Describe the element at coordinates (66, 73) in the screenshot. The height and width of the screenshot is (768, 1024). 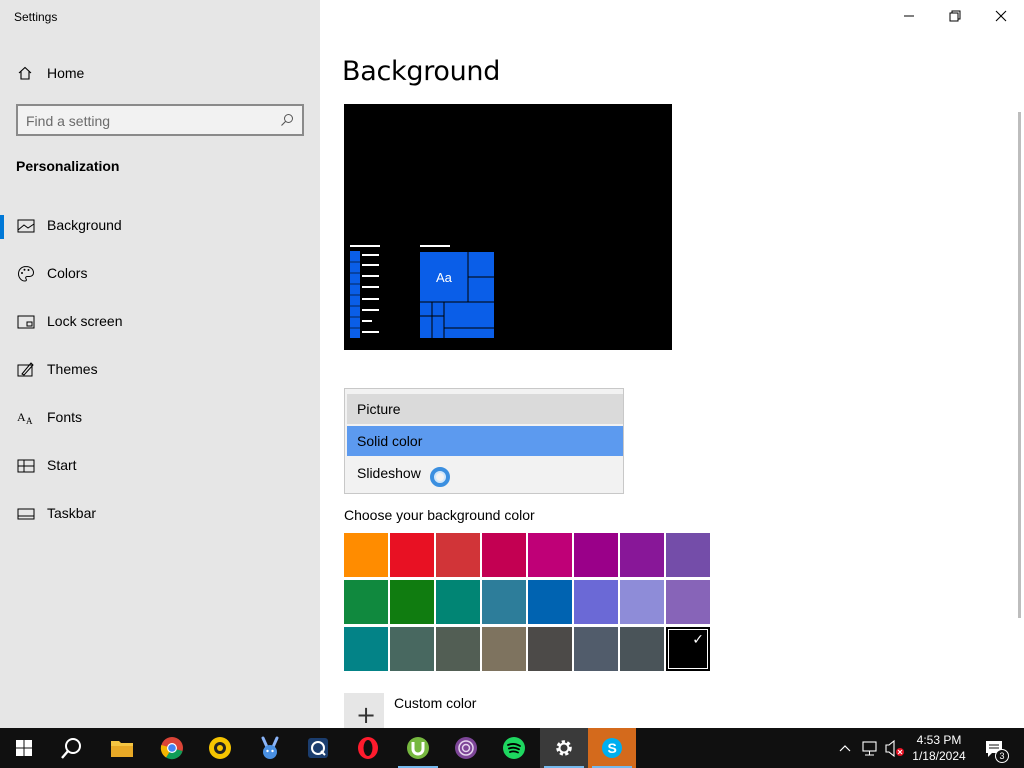
I see `home-label: Home` at that location.